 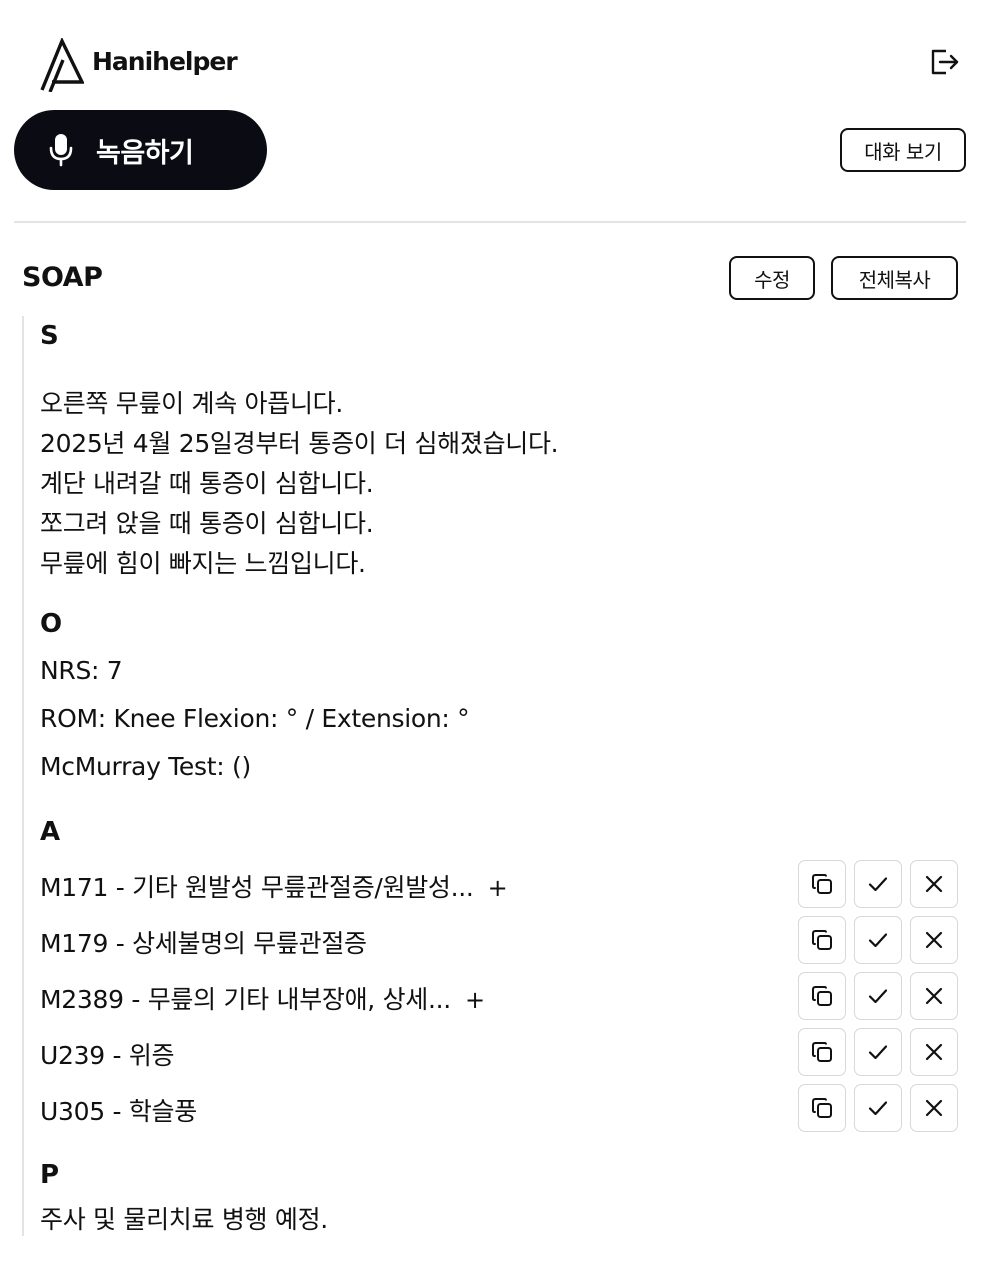 What do you see at coordinates (165, 61) in the screenshot?
I see `brand-name: Hanihelper` at bounding box center [165, 61].